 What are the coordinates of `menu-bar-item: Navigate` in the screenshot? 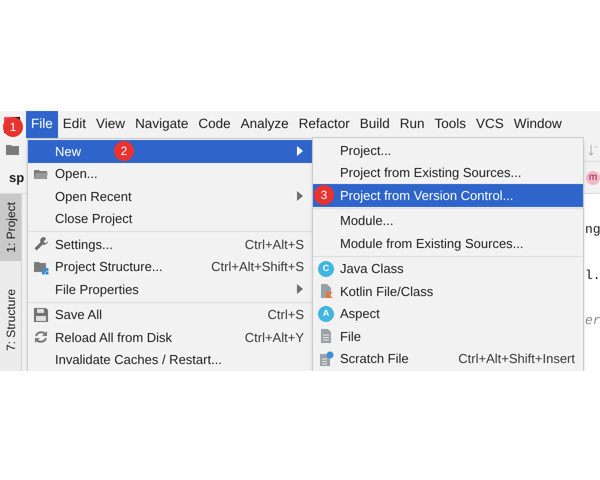 It's located at (162, 124).